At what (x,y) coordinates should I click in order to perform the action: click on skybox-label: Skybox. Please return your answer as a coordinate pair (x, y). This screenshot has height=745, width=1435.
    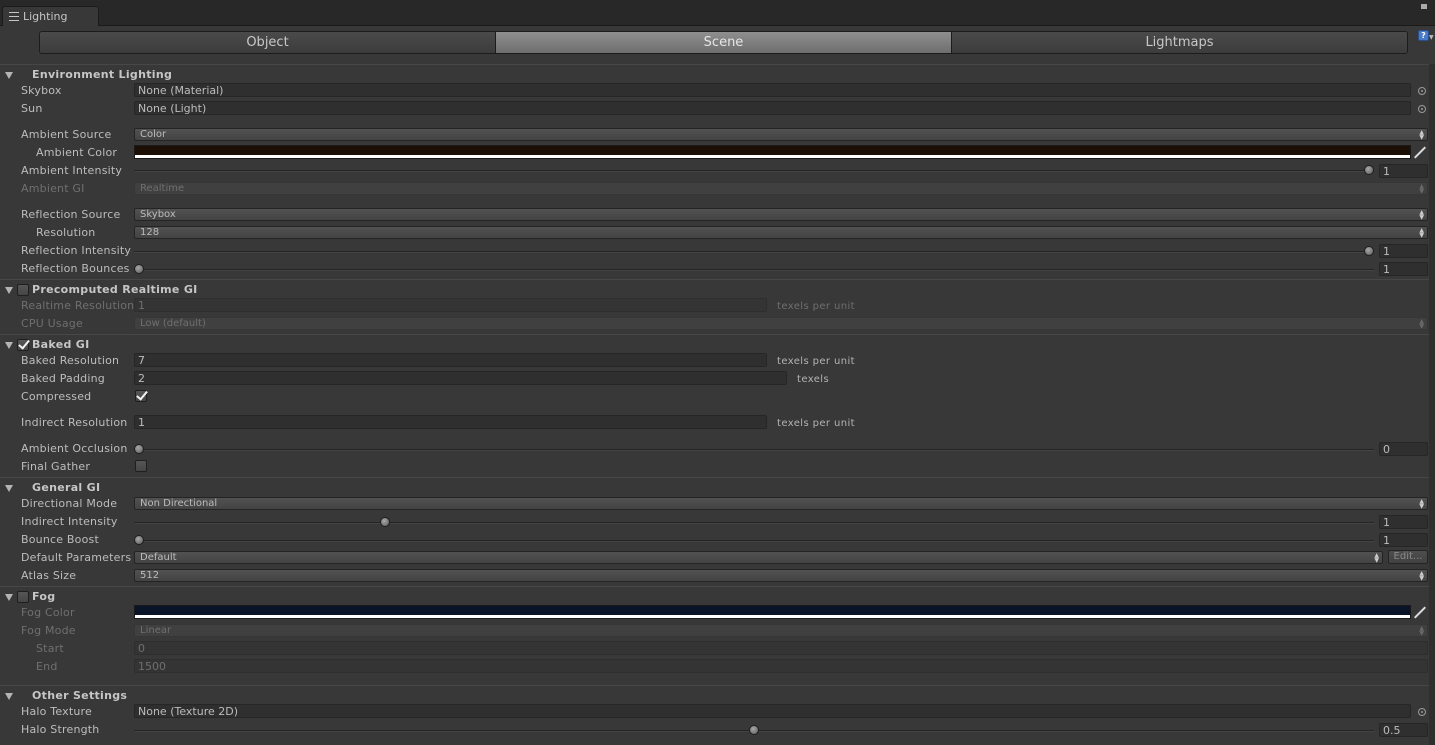
    Looking at the image, I should click on (41, 90).